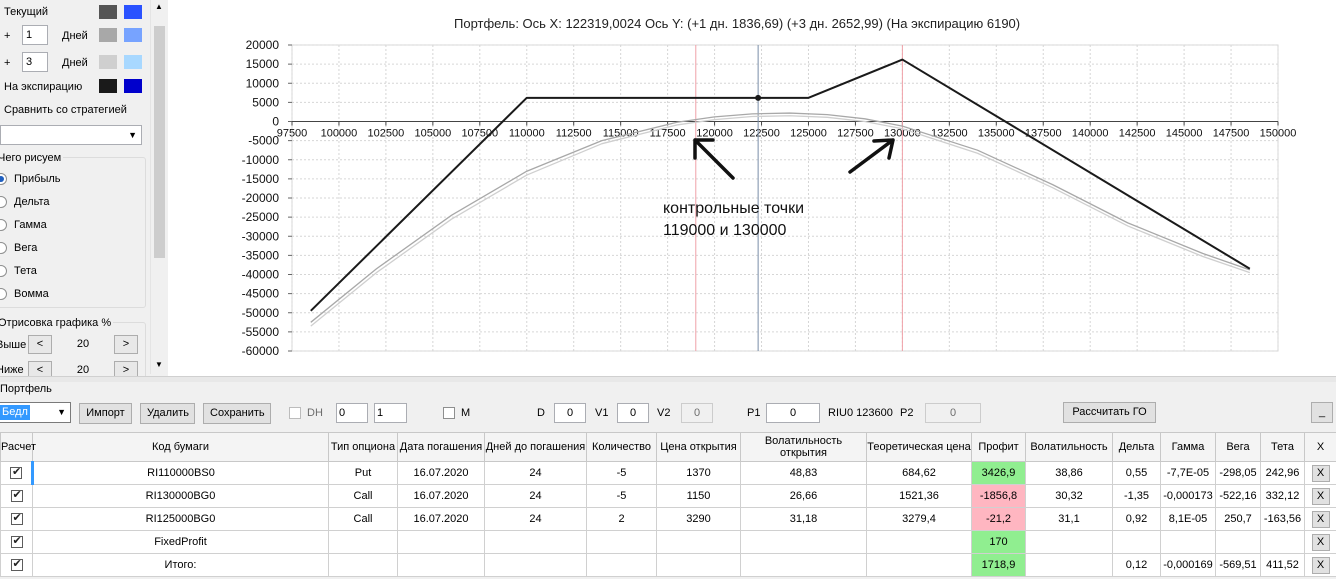 The width and height of the screenshot is (1336, 579). I want to click on m-checkbox, so click(449, 413).